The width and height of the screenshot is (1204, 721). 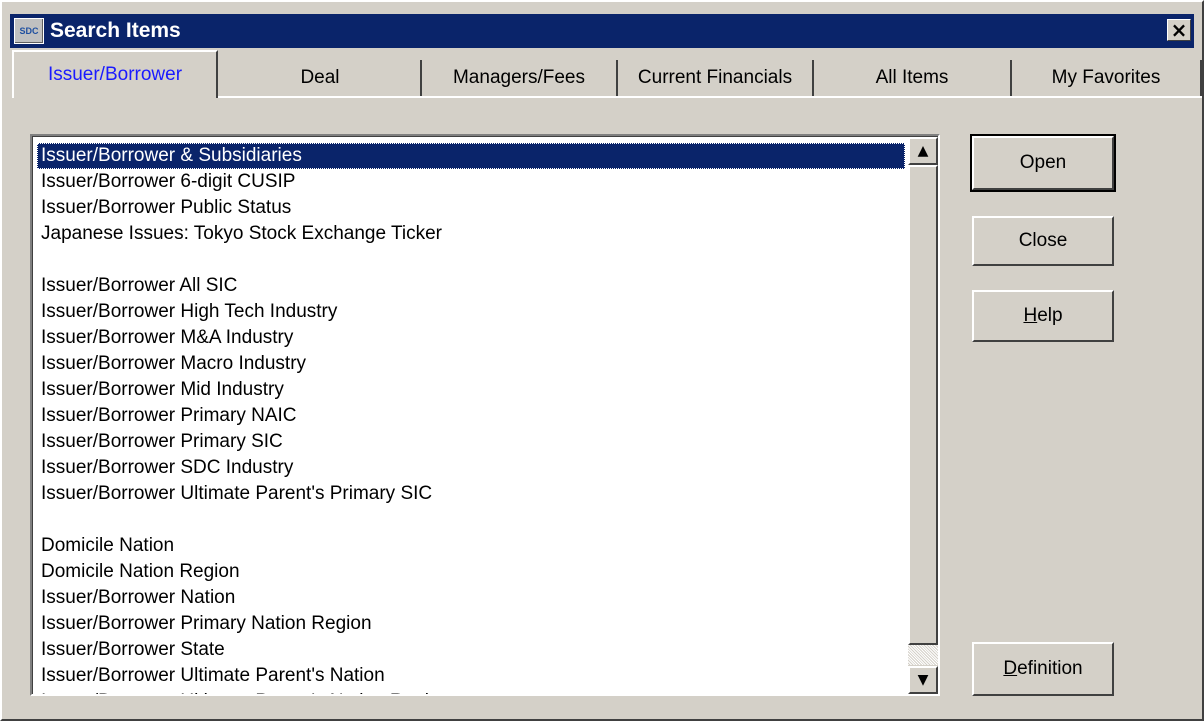 I want to click on list-item: Issuer/Borrower Primary SIC, so click(x=471, y=442).